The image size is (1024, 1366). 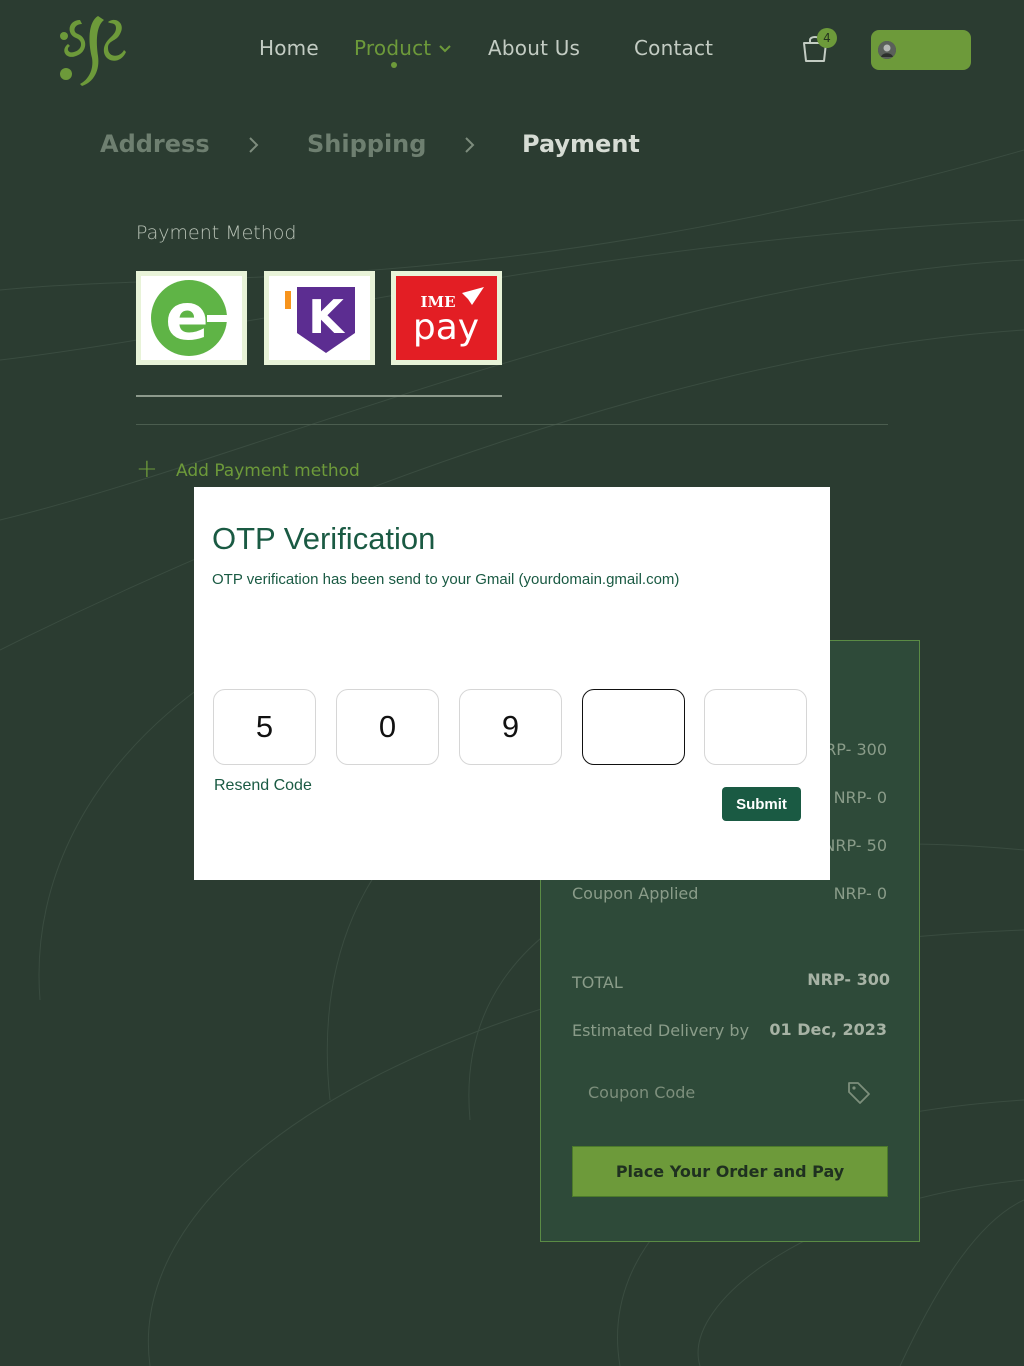 I want to click on otp-digit-1: 5, so click(x=264, y=727).